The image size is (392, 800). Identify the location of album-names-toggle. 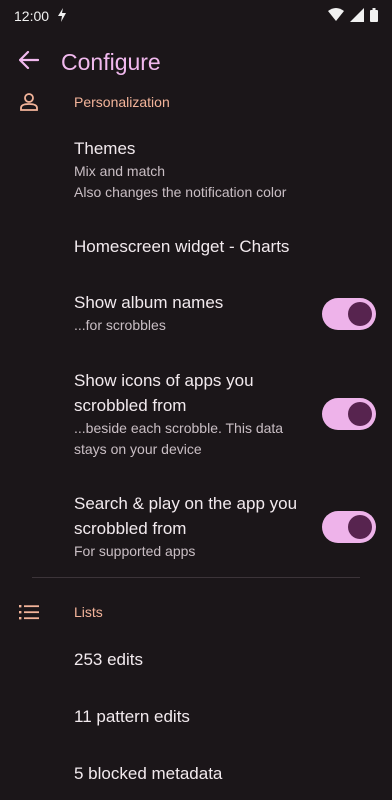
(349, 314).